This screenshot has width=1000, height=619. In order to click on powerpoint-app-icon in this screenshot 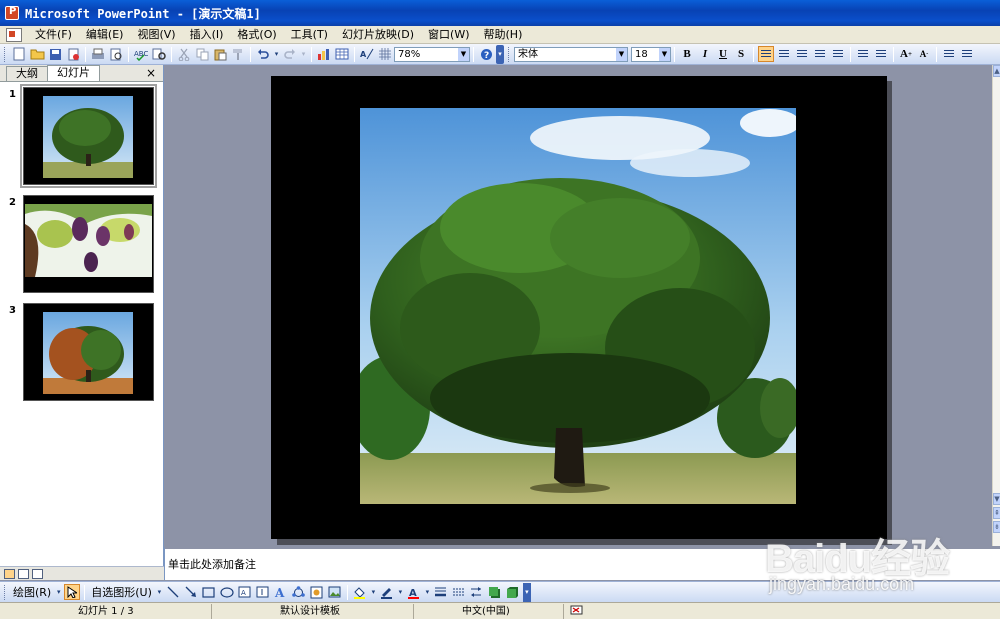, I will do `click(12, 13)`.